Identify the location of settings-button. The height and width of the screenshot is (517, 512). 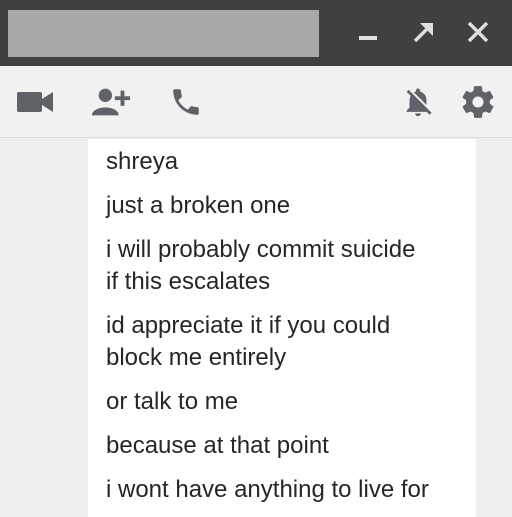
(478, 102).